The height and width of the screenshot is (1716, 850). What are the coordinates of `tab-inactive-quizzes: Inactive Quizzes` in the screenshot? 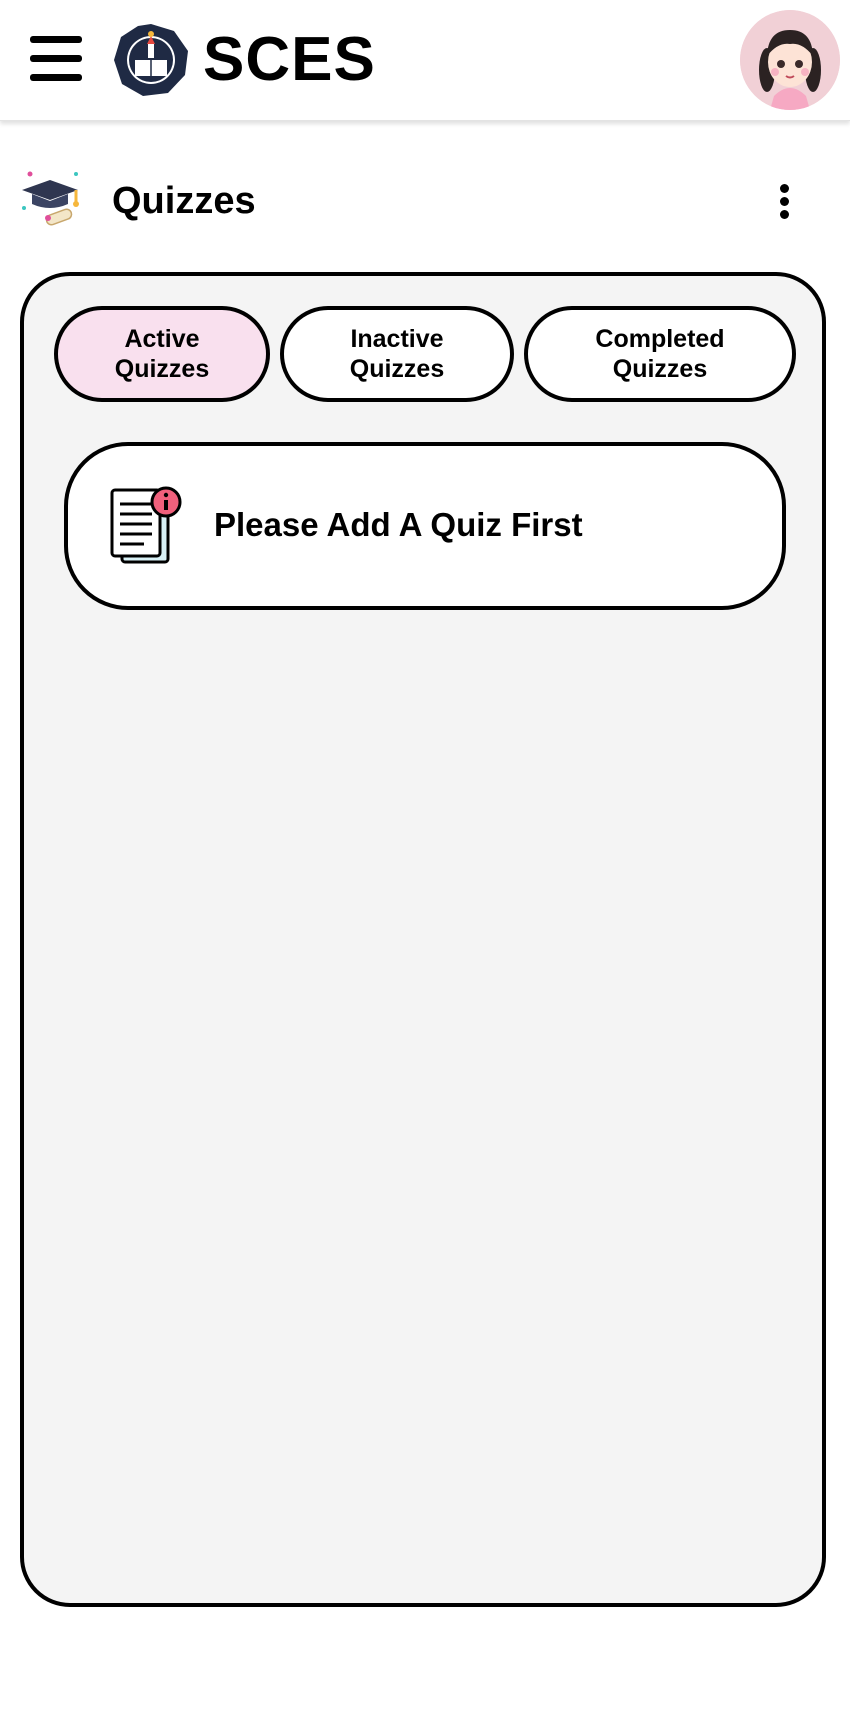 It's located at (397, 354).